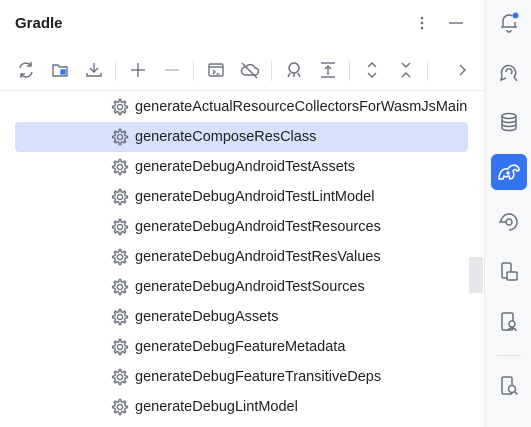  I want to click on notifications-icon, so click(509, 22).